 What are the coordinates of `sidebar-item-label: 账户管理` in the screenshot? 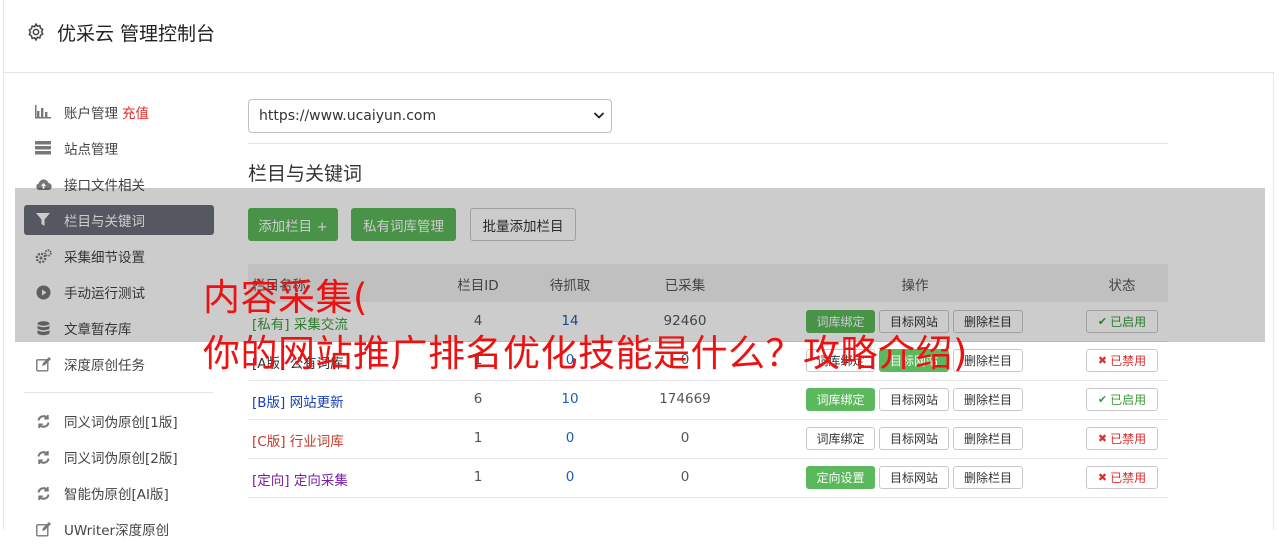 It's located at (91, 114).